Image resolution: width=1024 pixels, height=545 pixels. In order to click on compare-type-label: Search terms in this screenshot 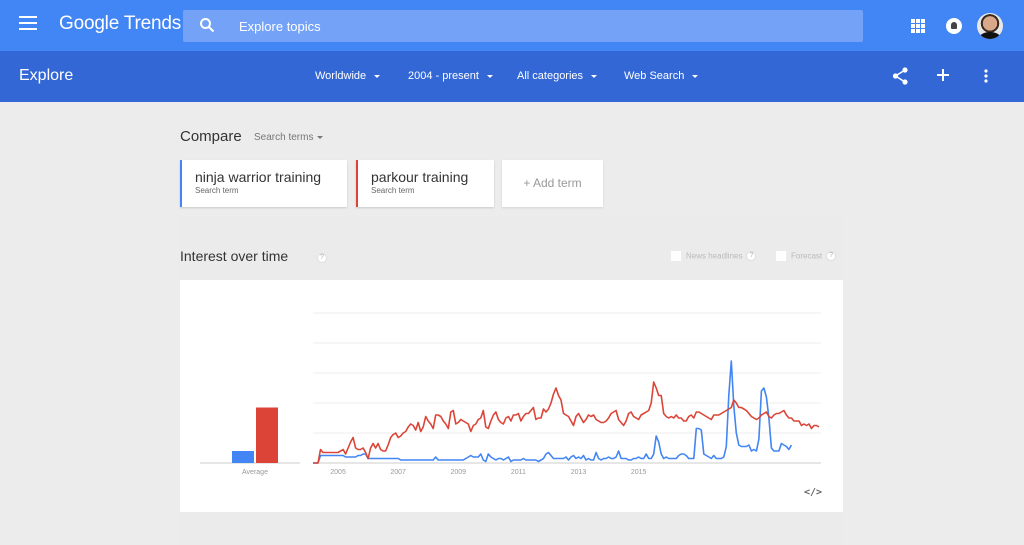, I will do `click(284, 137)`.